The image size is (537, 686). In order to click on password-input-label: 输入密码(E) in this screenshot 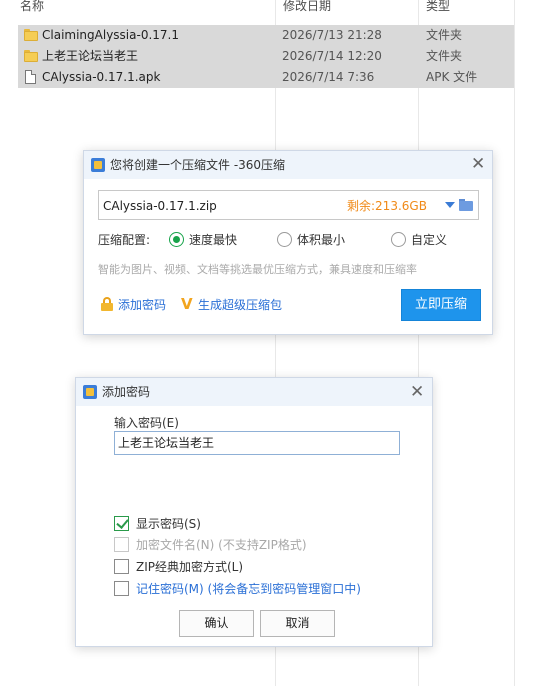, I will do `click(146, 423)`.